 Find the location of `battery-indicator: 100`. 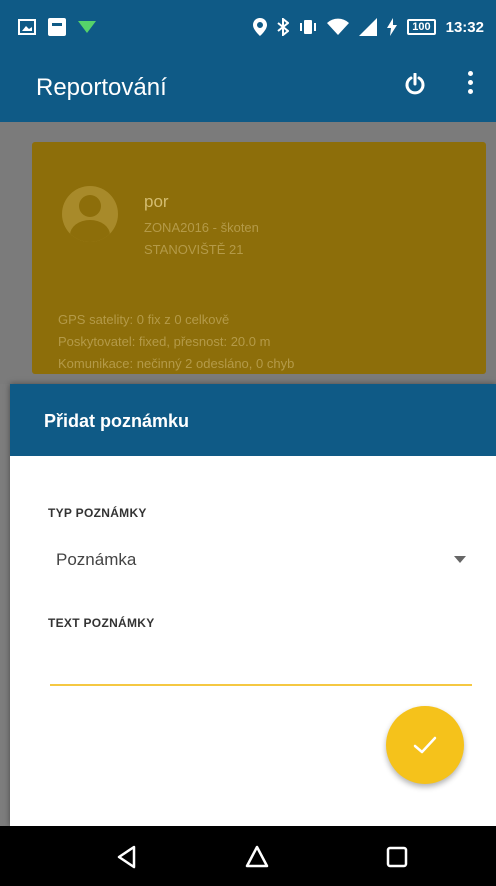

battery-indicator: 100 is located at coordinates (421, 27).